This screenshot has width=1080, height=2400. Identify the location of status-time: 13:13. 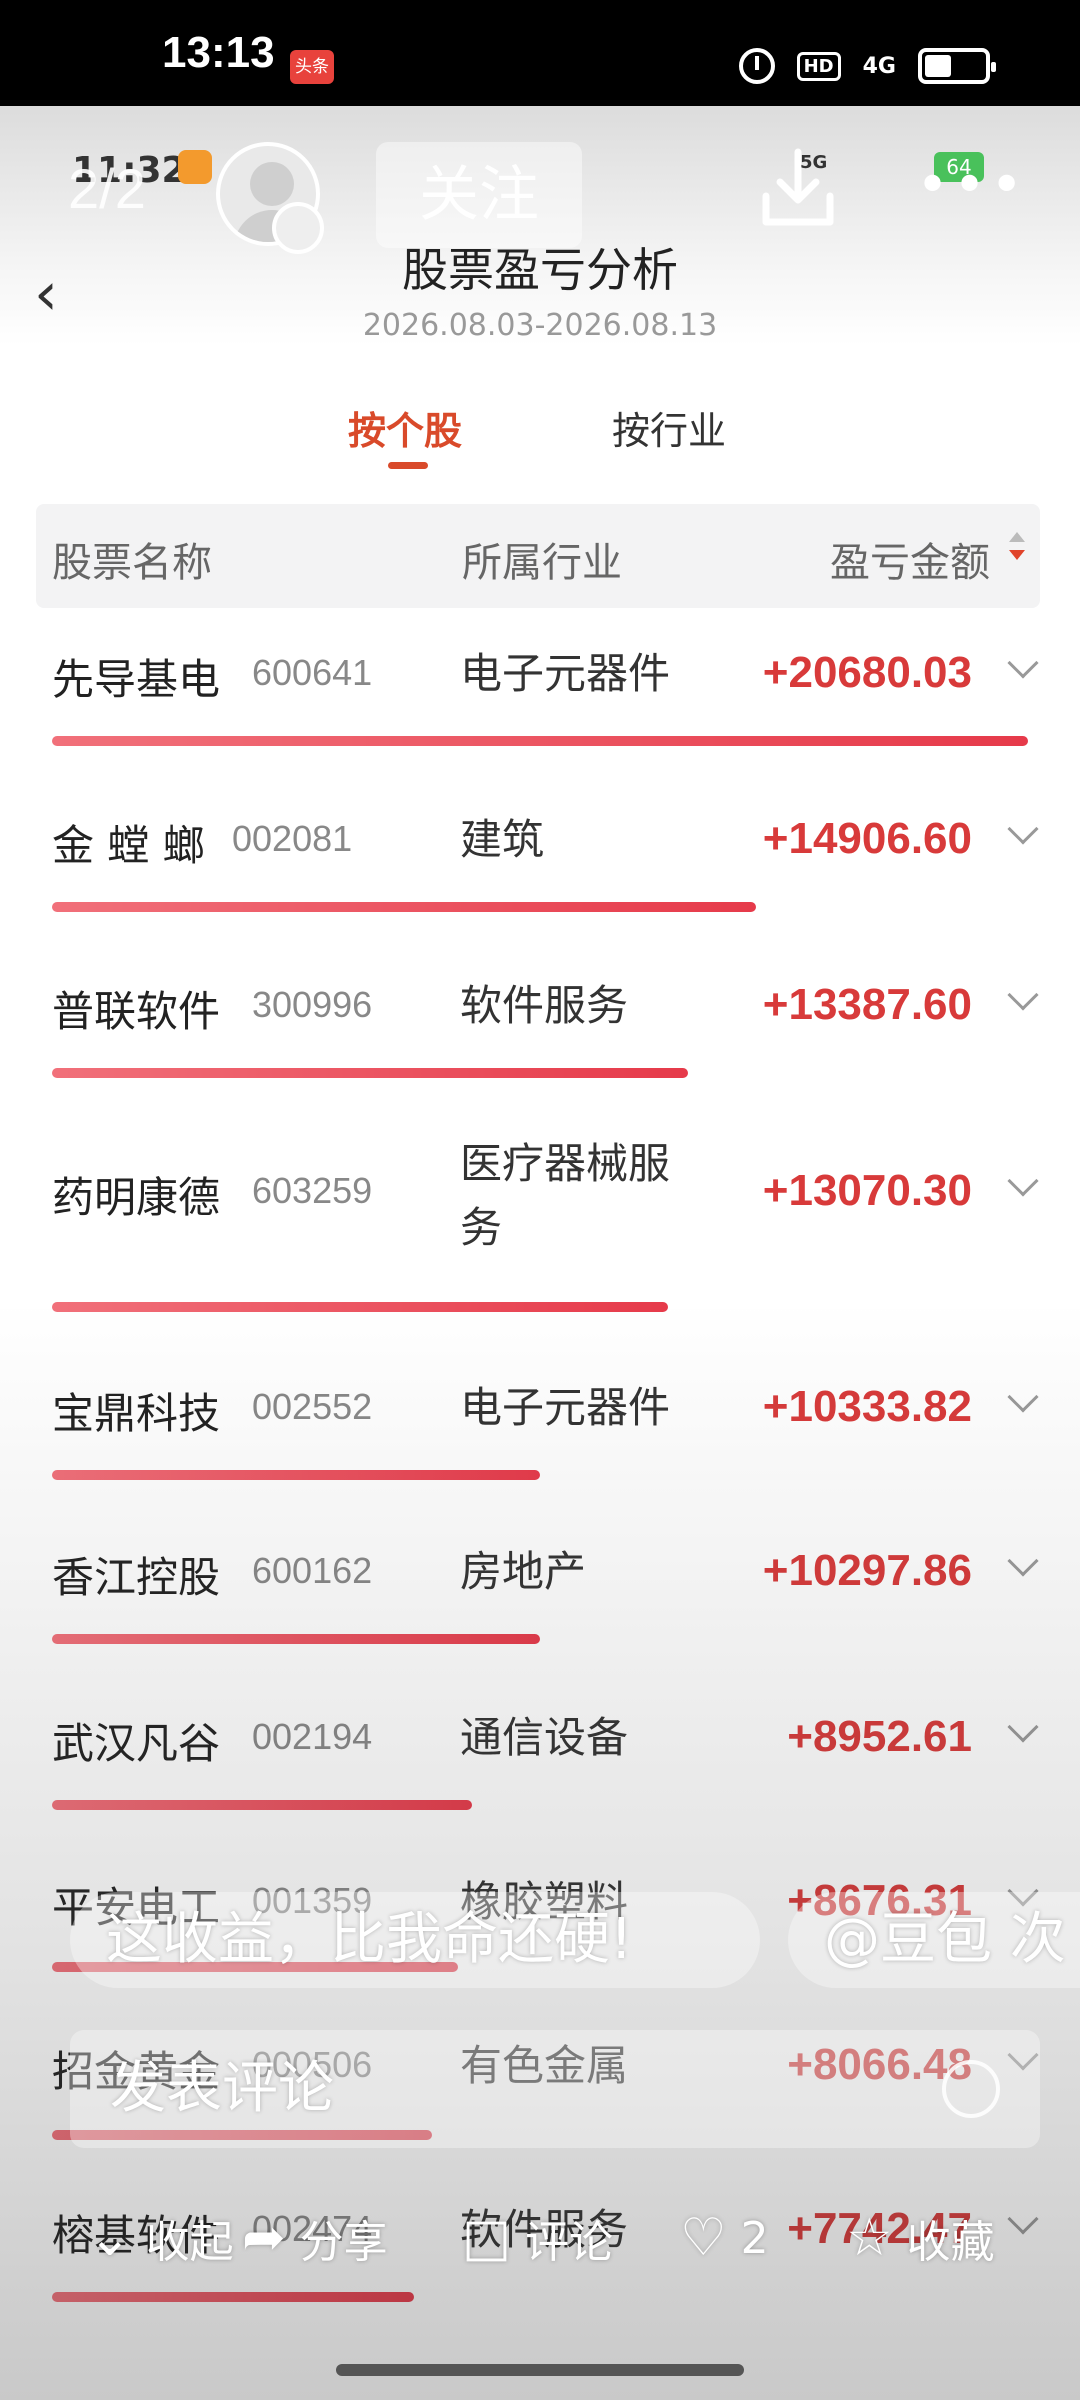
(218, 52).